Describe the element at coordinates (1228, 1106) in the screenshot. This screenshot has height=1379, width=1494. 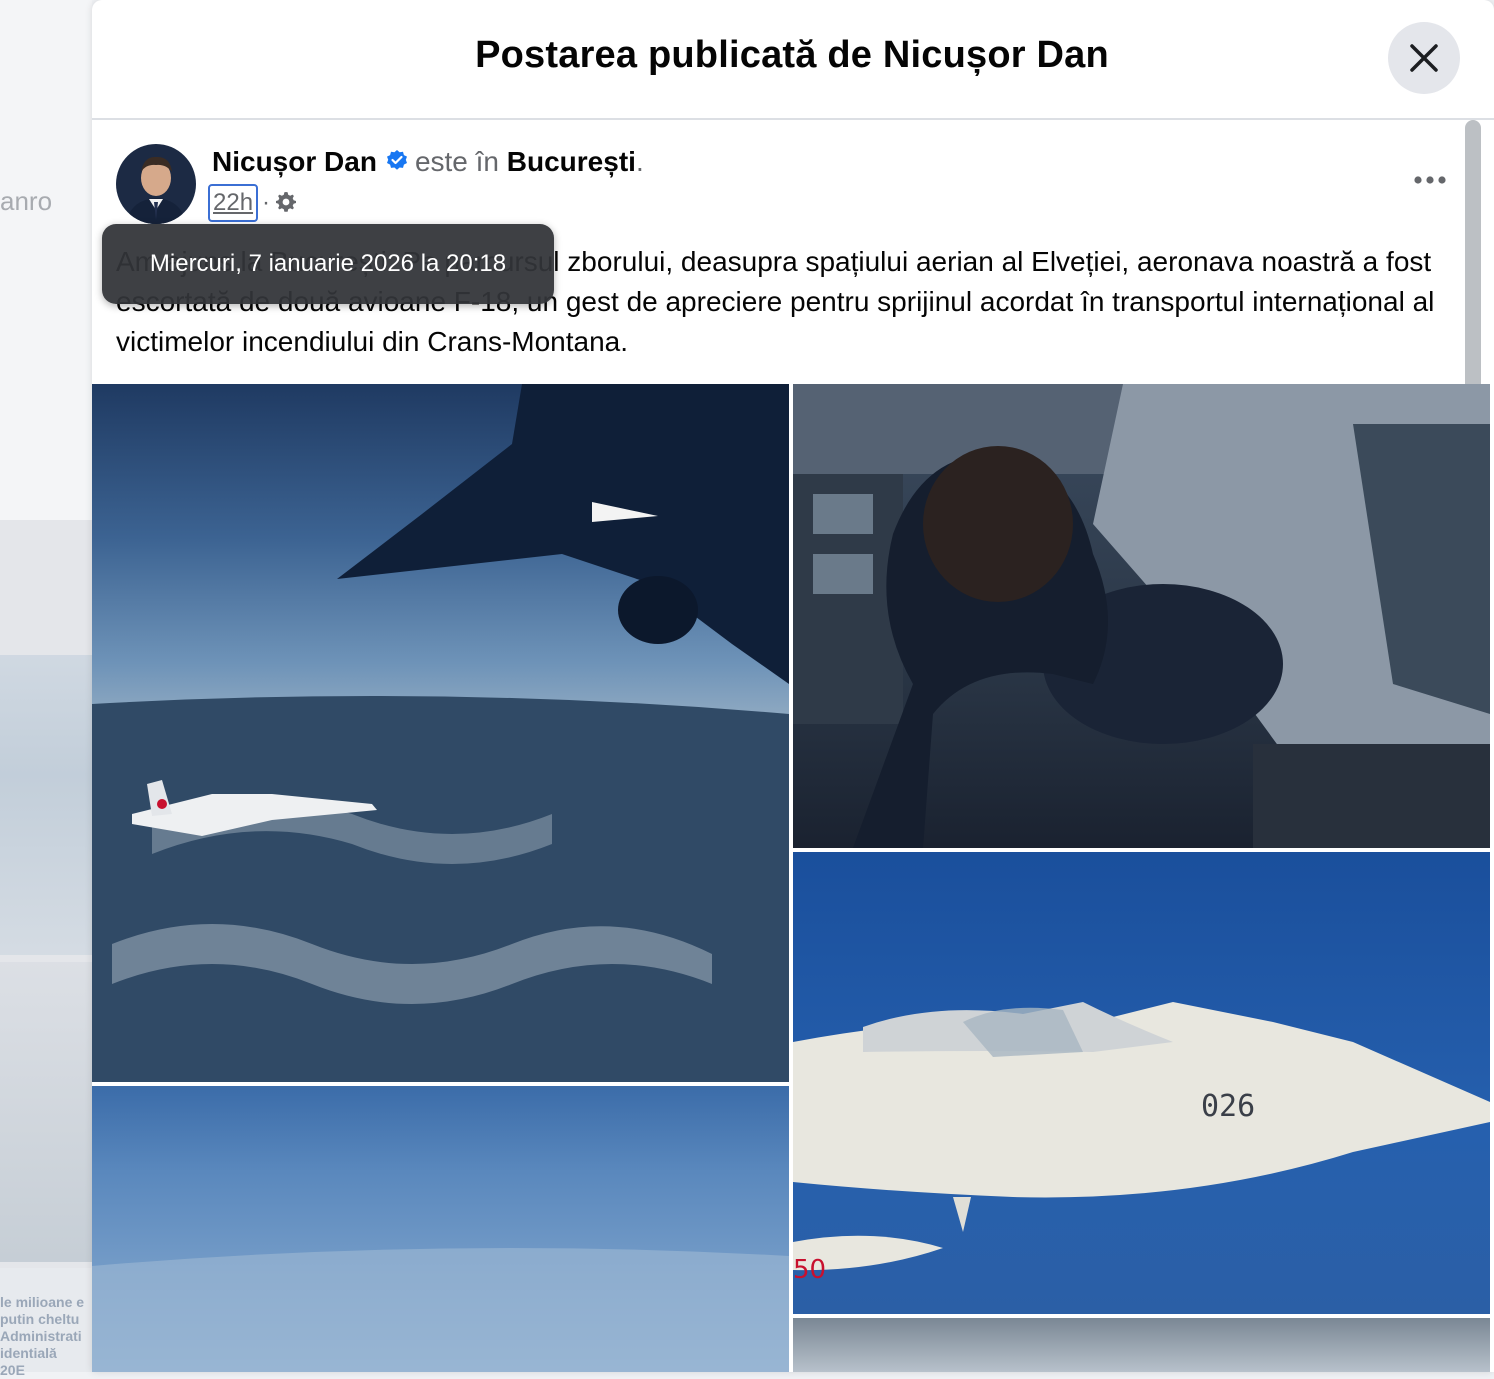
I see `jet-number: 026` at that location.